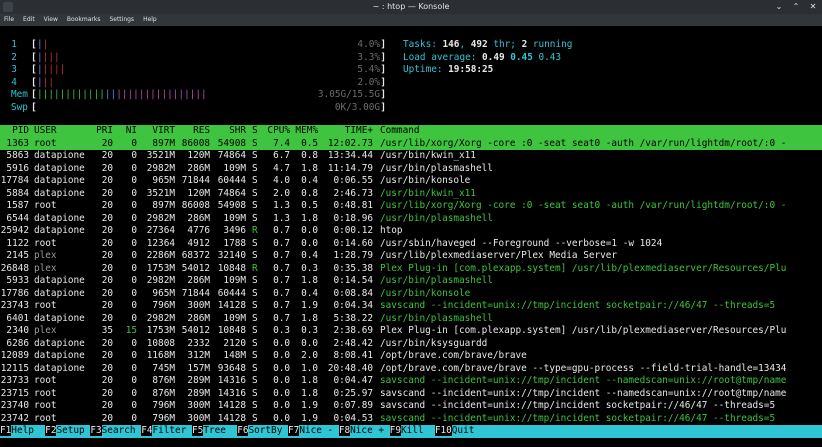 The height and width of the screenshot is (447, 822). Describe the element at coordinates (255, 131) in the screenshot. I see `column-s: S` at that location.